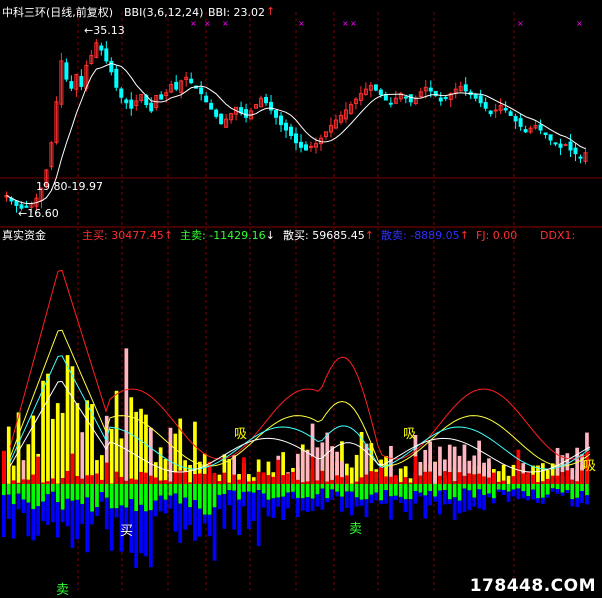 This screenshot has width=602, height=598. I want to click on range-label: 19.80-19.97, so click(69, 186).